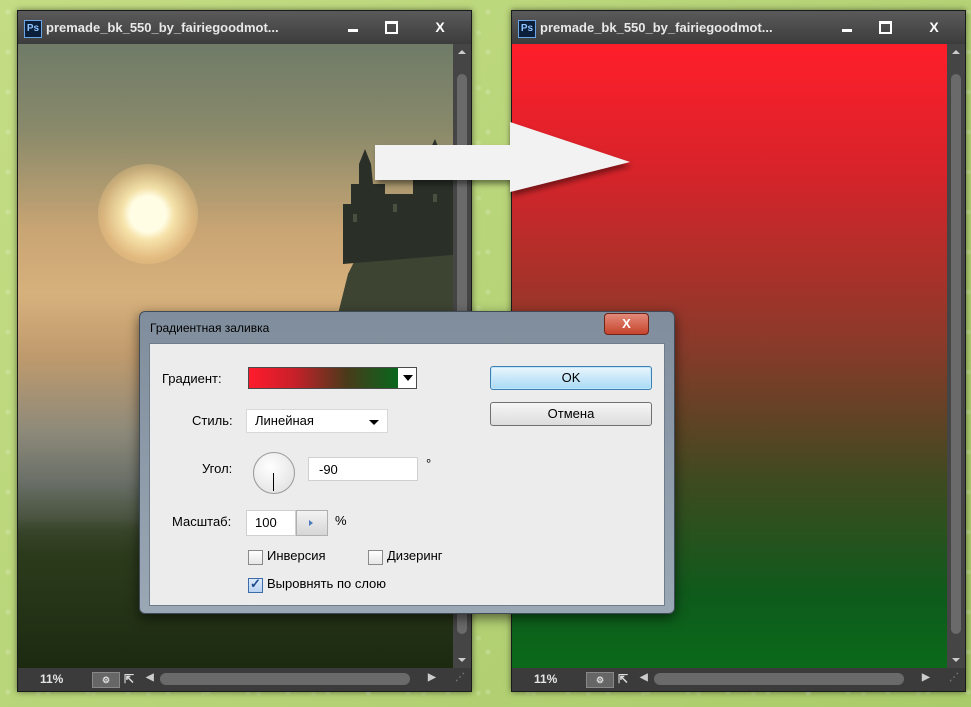  I want to click on scale-slider-button, so click(312, 523).